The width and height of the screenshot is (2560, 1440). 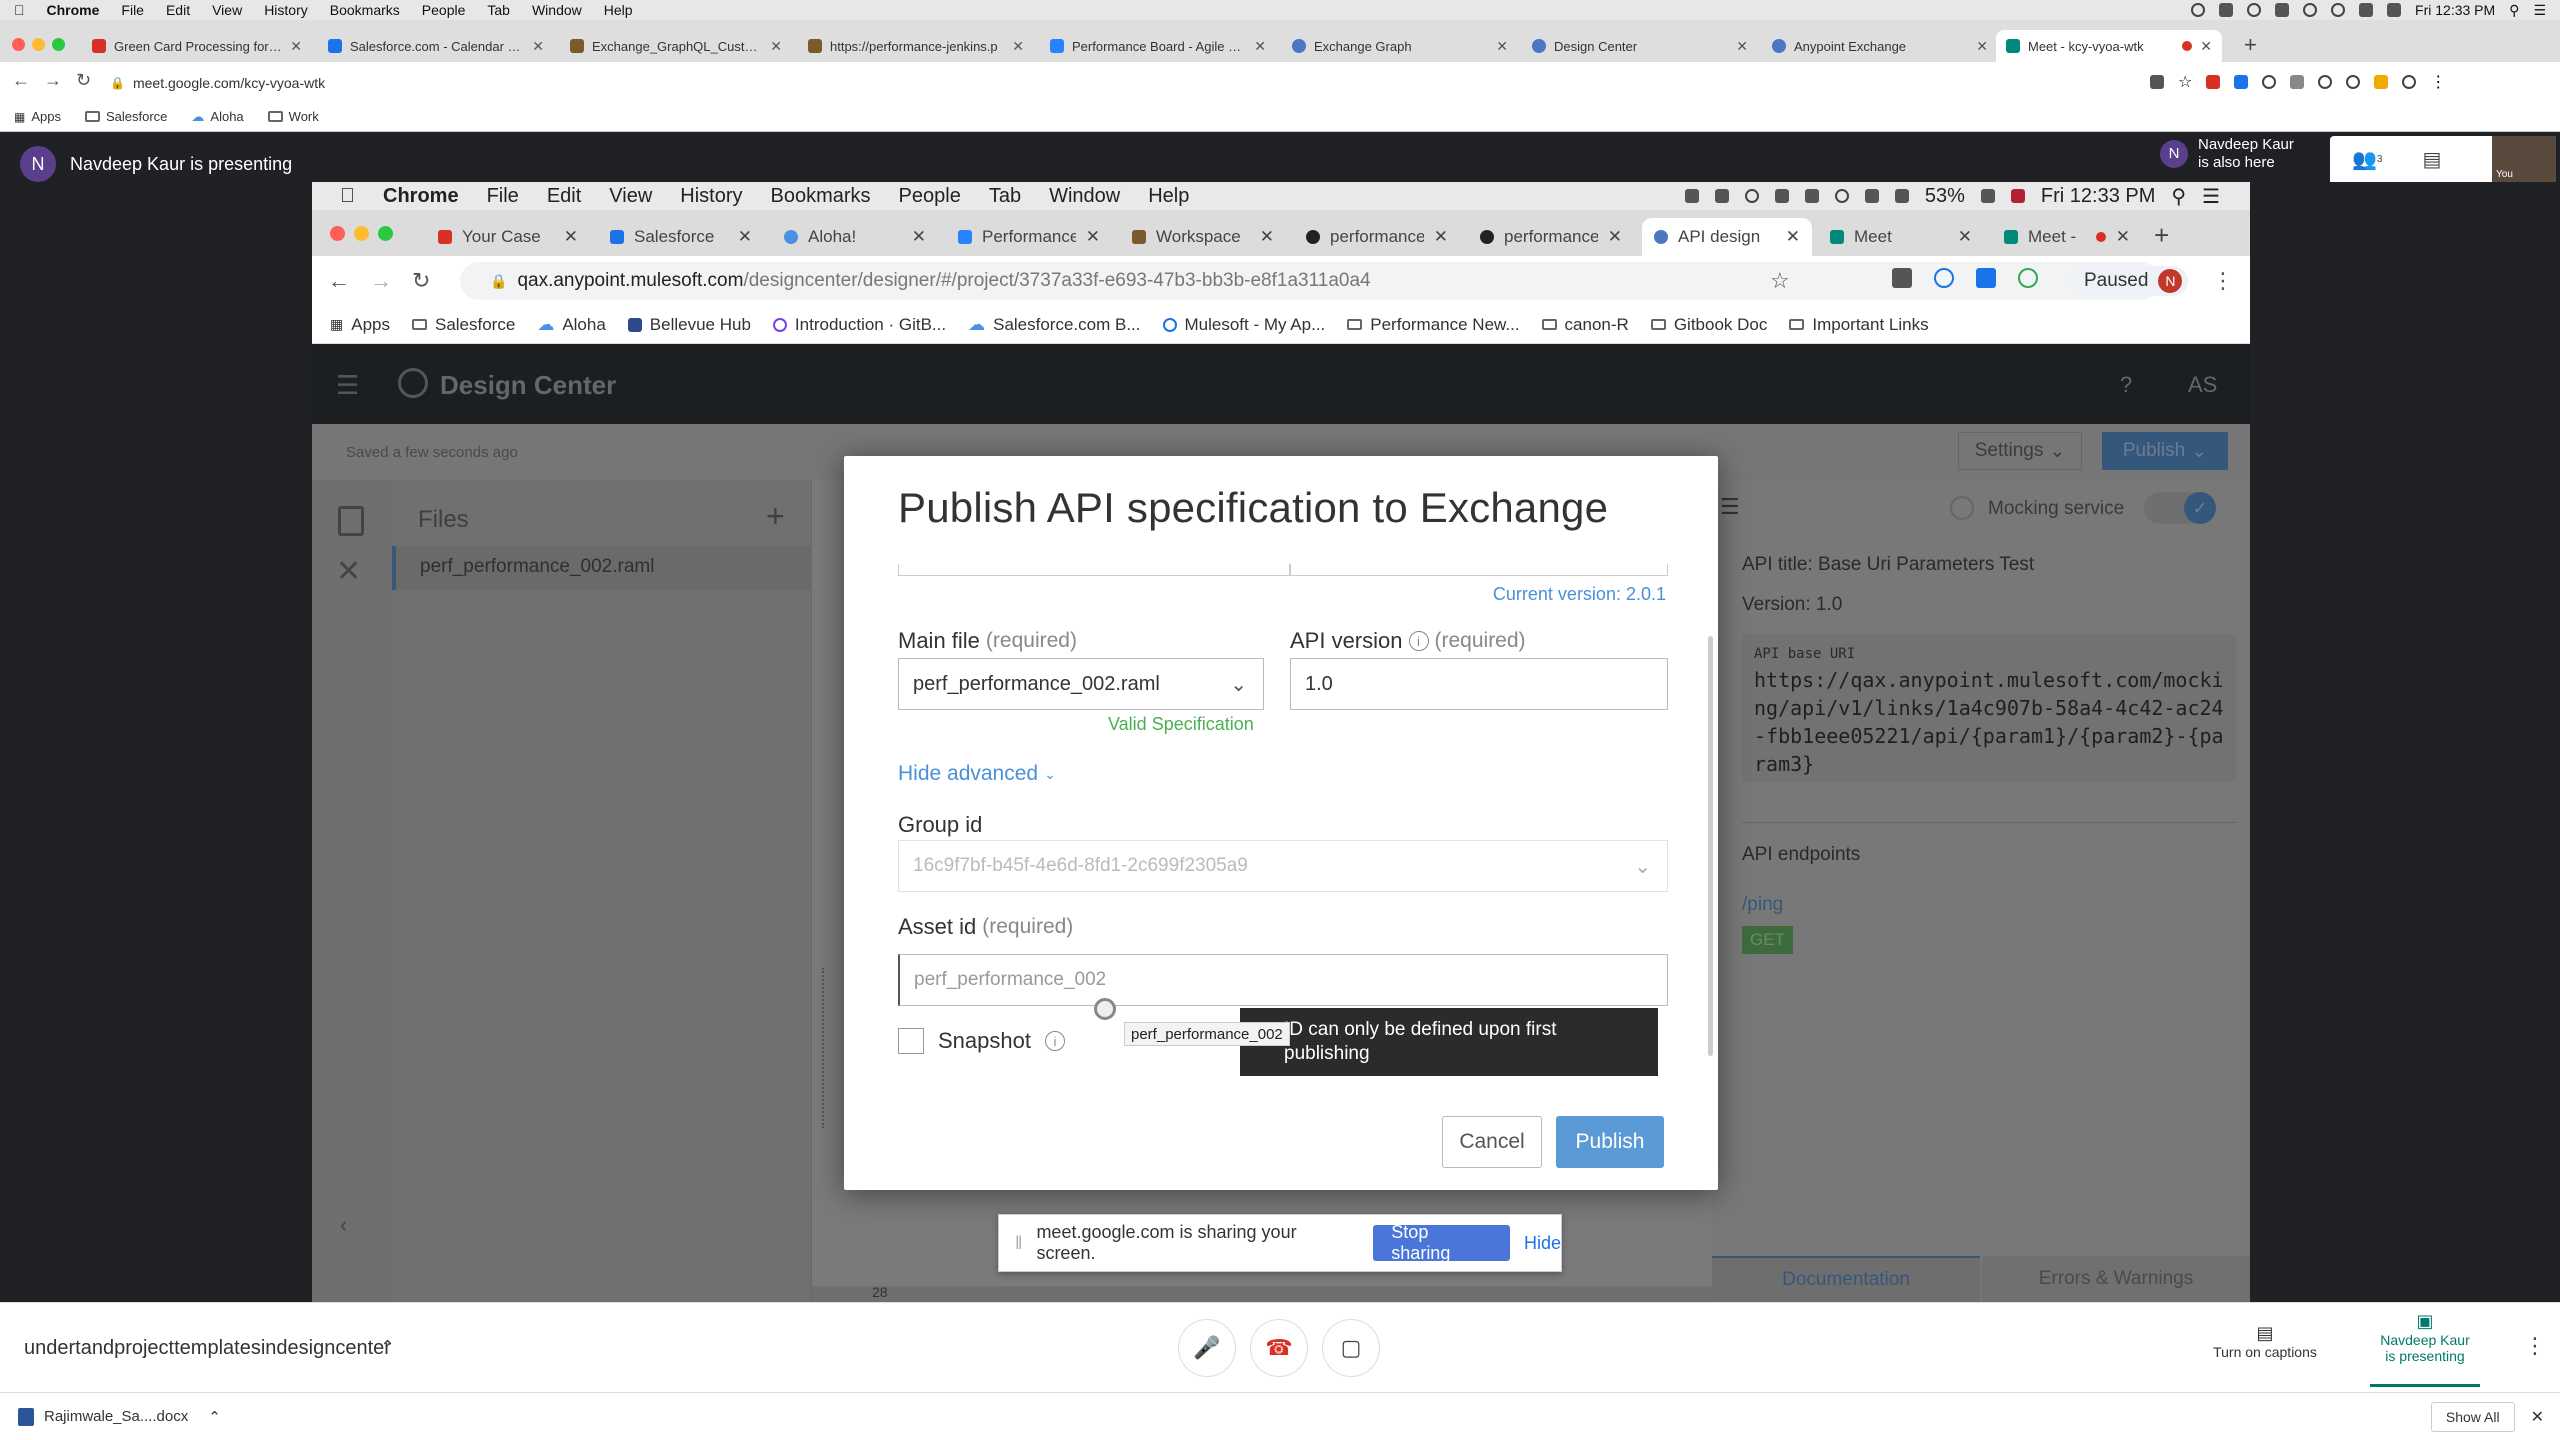 What do you see at coordinates (1710, 846) in the screenshot?
I see `modal-scrollbar` at bounding box center [1710, 846].